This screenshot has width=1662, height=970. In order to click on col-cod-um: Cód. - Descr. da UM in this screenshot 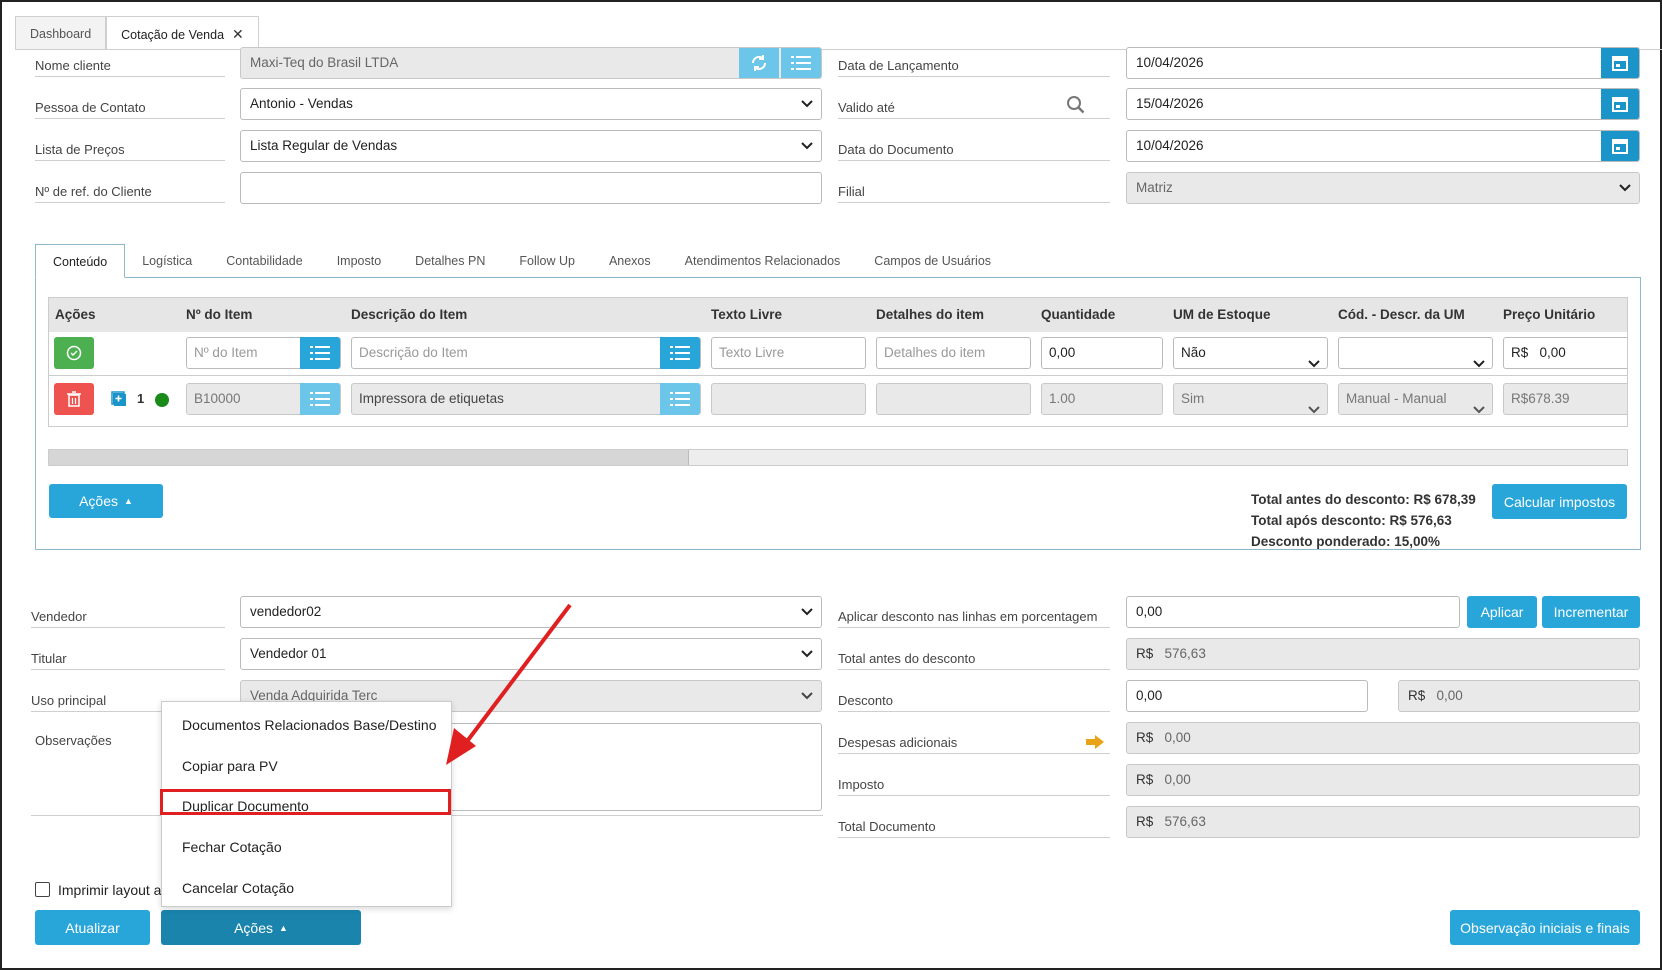, I will do `click(1401, 314)`.